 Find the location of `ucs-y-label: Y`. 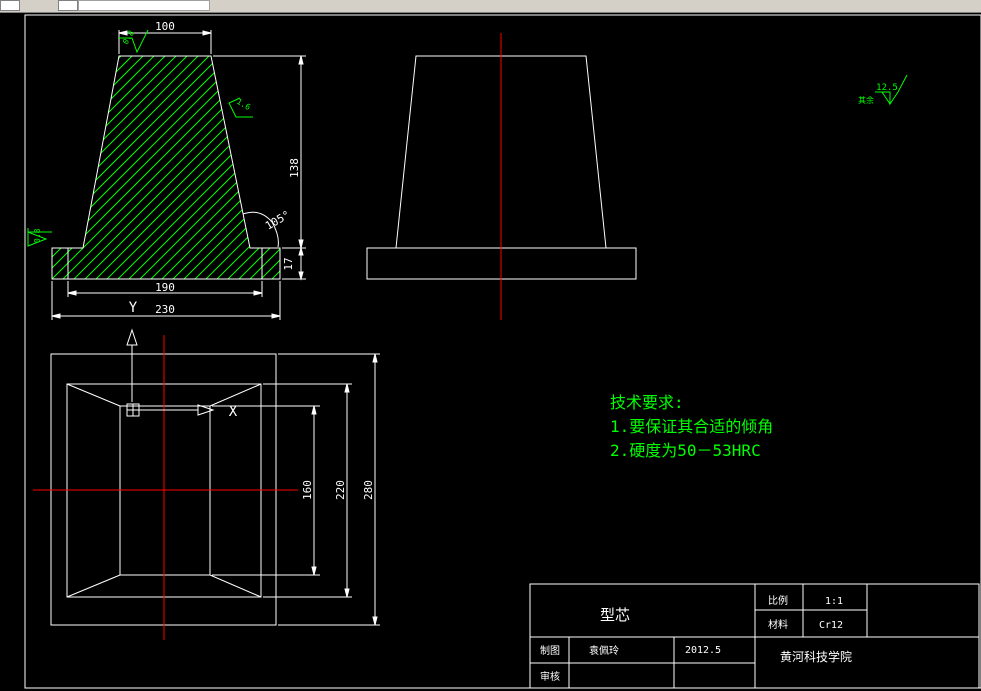

ucs-y-label: Y is located at coordinates (133, 308).